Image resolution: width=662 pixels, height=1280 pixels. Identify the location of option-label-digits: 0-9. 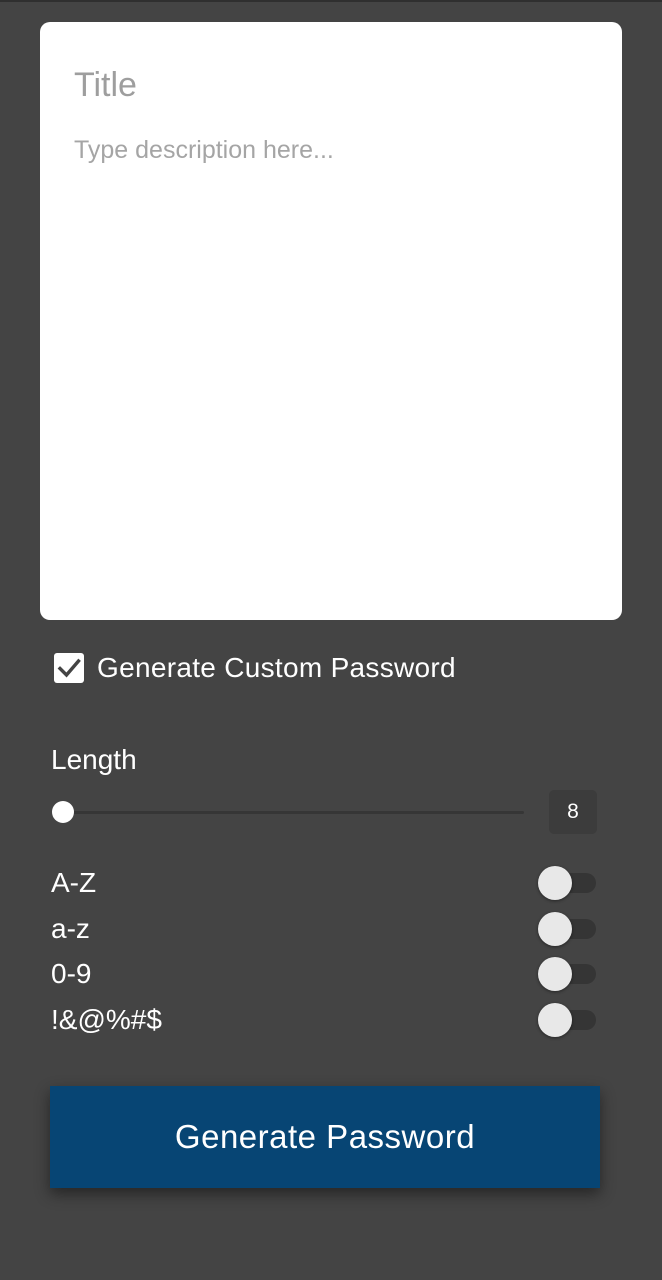
(71, 973).